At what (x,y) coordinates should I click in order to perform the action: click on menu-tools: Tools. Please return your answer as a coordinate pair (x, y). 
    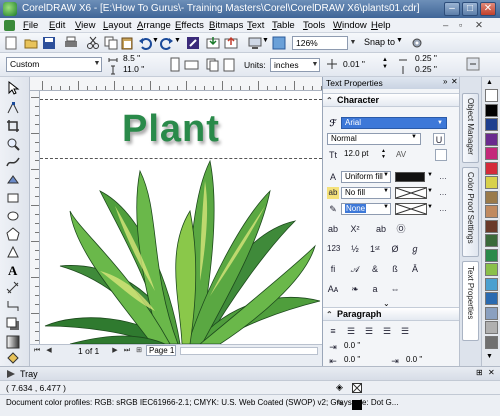
    Looking at the image, I should click on (314, 25).